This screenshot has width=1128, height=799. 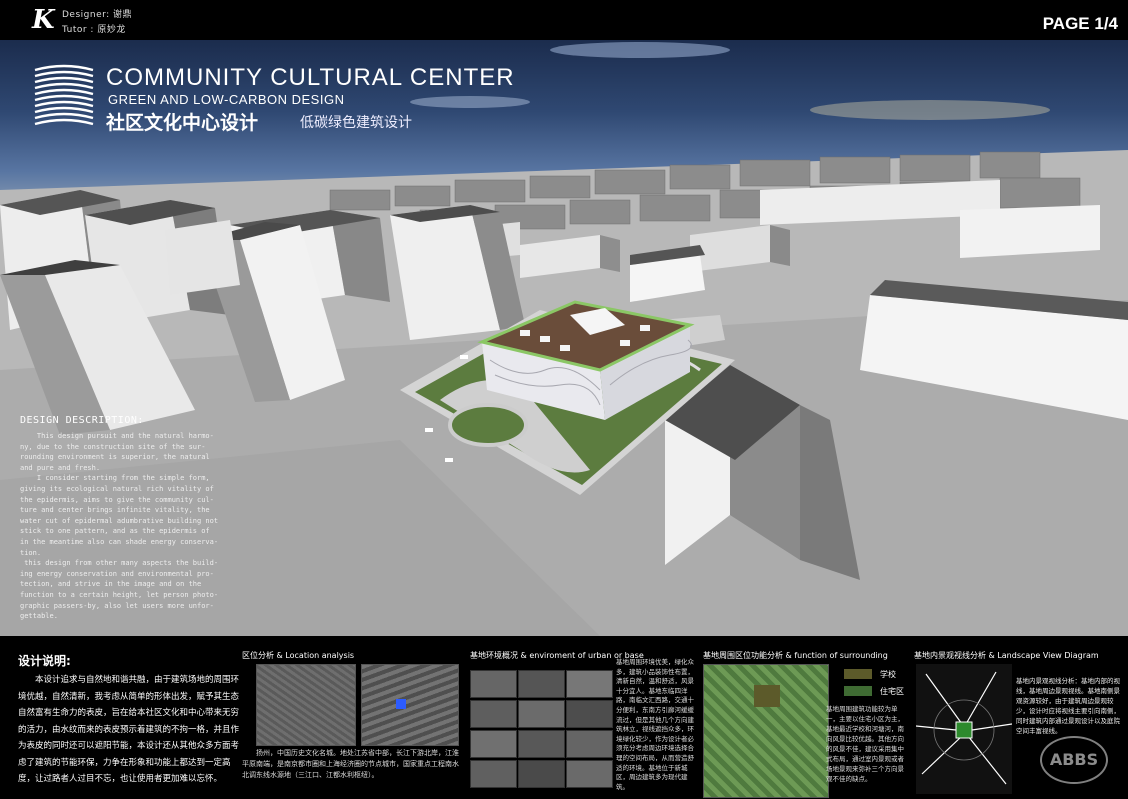 What do you see at coordinates (82, 420) in the screenshot?
I see `design-description-heading: DESIGN DESCRIPTION:` at bounding box center [82, 420].